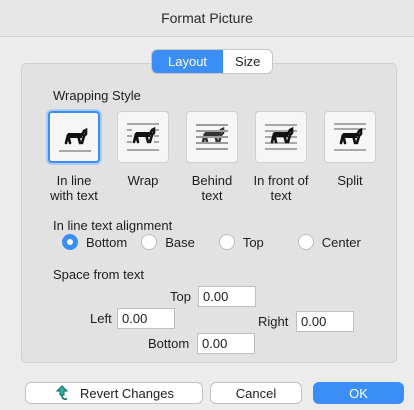 This screenshot has width=414, height=410. Describe the element at coordinates (149, 242) in the screenshot. I see `radio-base-dot` at that location.